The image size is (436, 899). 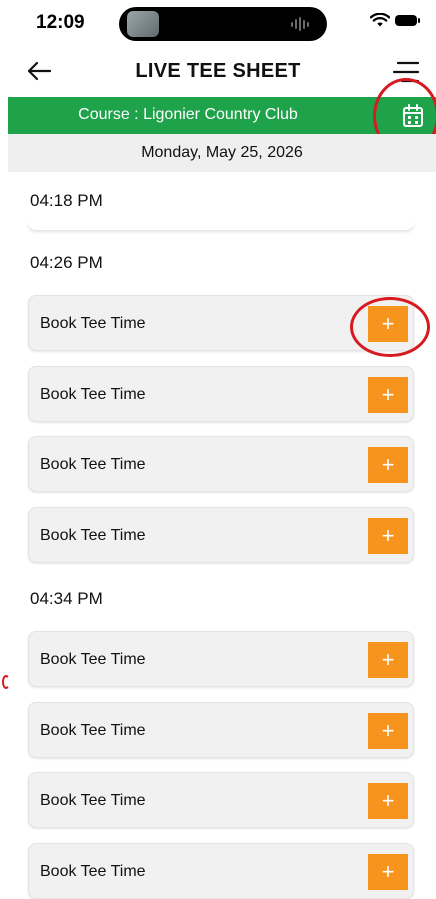 I want to click on battery-icon, so click(x=407, y=20).